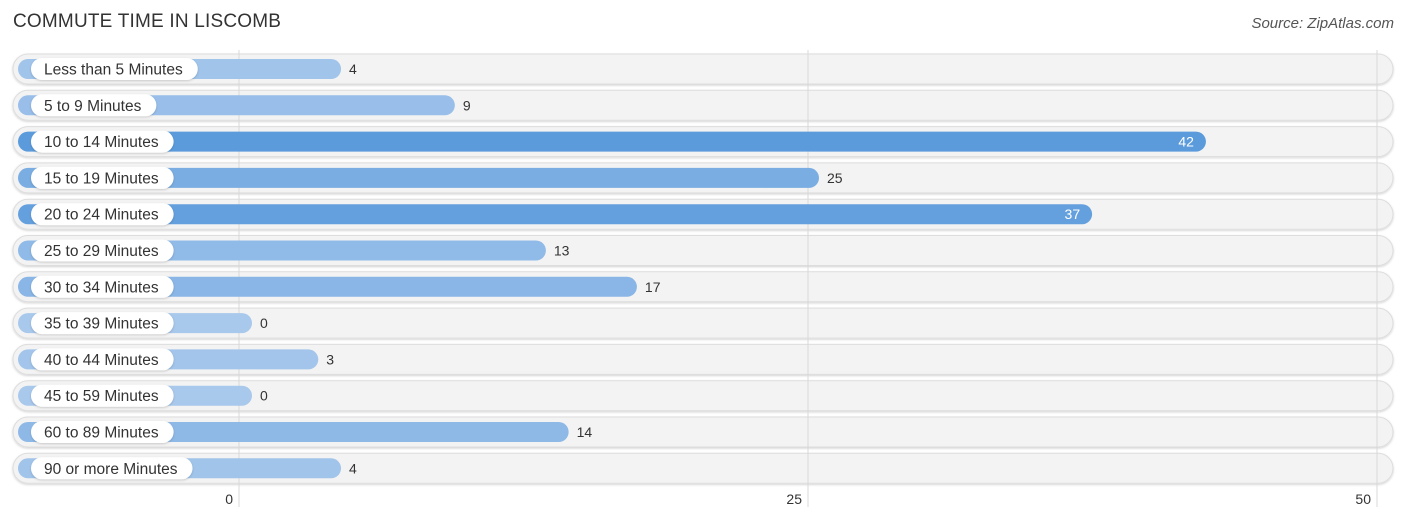 This screenshot has height=523, width=1406. Describe the element at coordinates (101, 433) in the screenshot. I see `category-label: 60 to 89 Minutes` at that location.